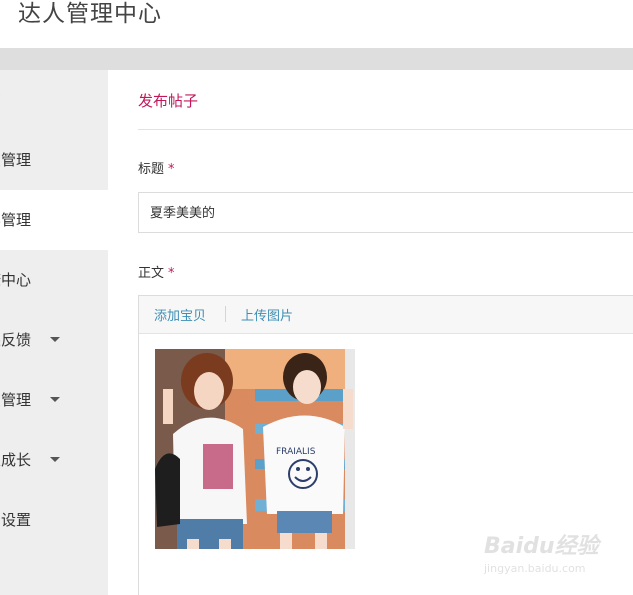 The height and width of the screenshot is (595, 633). I want to click on watermark-brand: Baidu经验, so click(541, 546).